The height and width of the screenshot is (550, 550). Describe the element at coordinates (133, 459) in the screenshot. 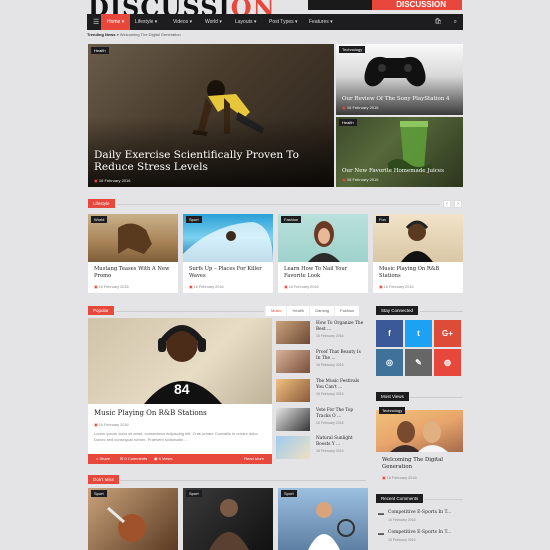

I see `comments-link: ✉ 0 Comments` at that location.